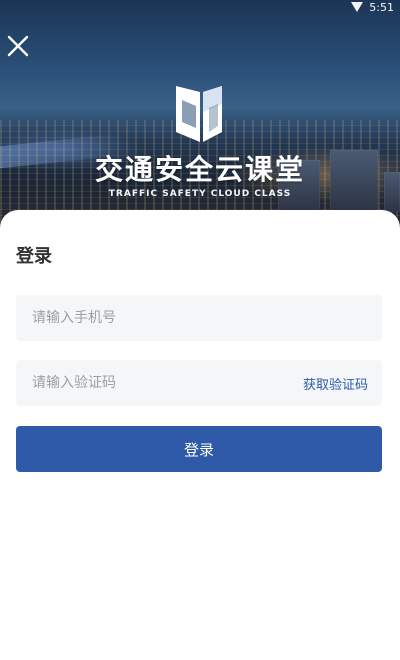 The image size is (400, 660). Describe the element at coordinates (199, 169) in the screenshot. I see `brand-title: 交通安全云课堂` at that location.